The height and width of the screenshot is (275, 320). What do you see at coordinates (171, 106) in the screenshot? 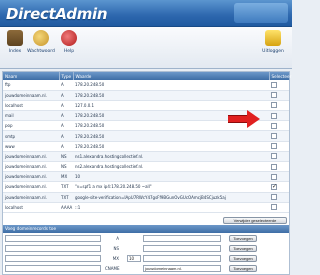
I see `record-value: 127.0.0.1` at bounding box center [171, 106].